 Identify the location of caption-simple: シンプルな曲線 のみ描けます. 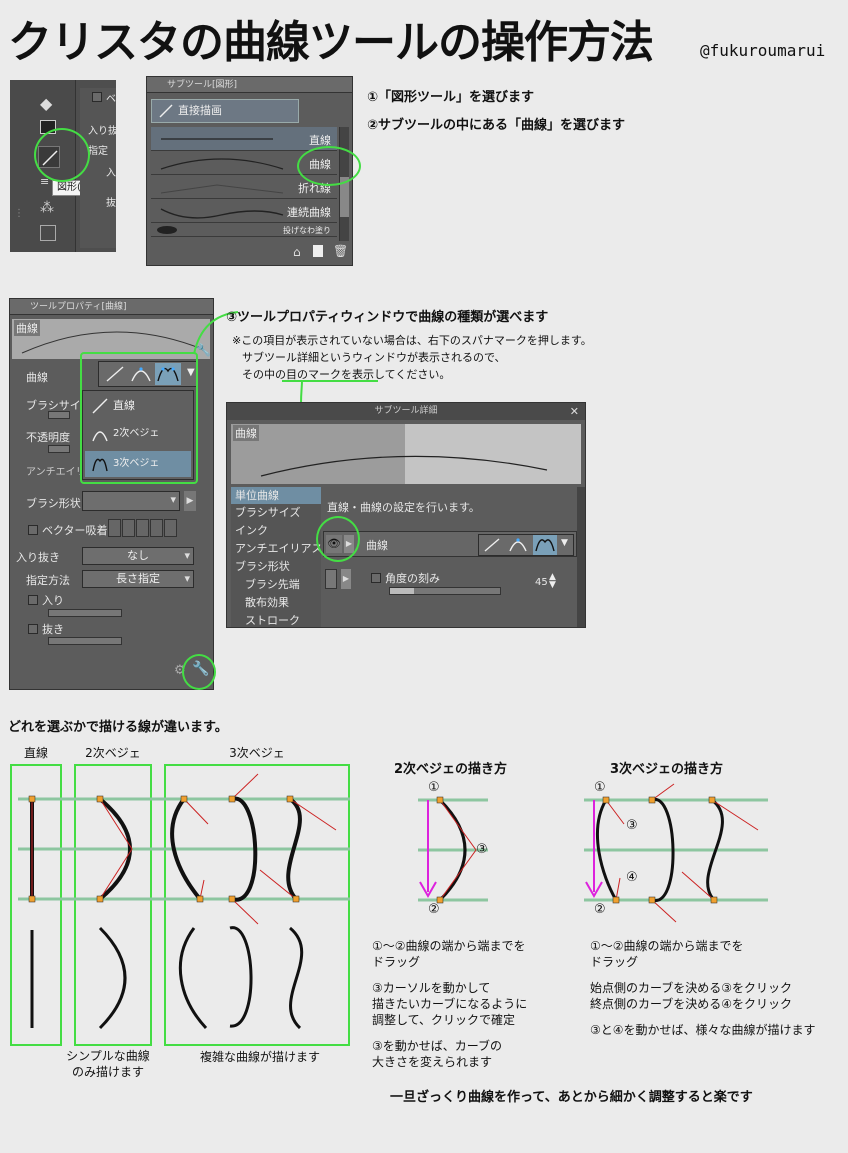
(108, 1064).